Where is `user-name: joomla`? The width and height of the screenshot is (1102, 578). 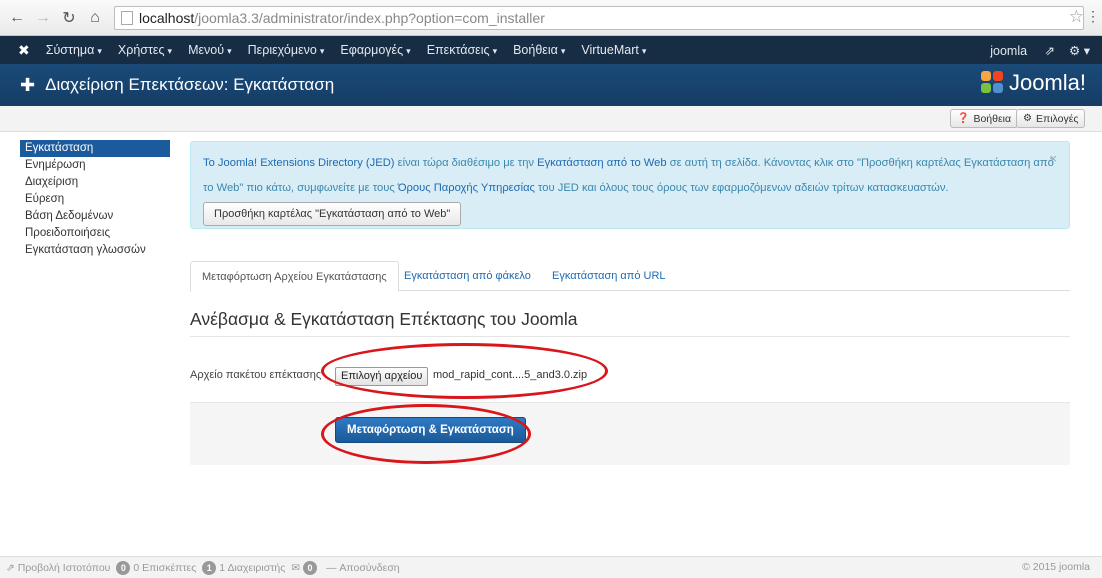 user-name: joomla is located at coordinates (1009, 50).